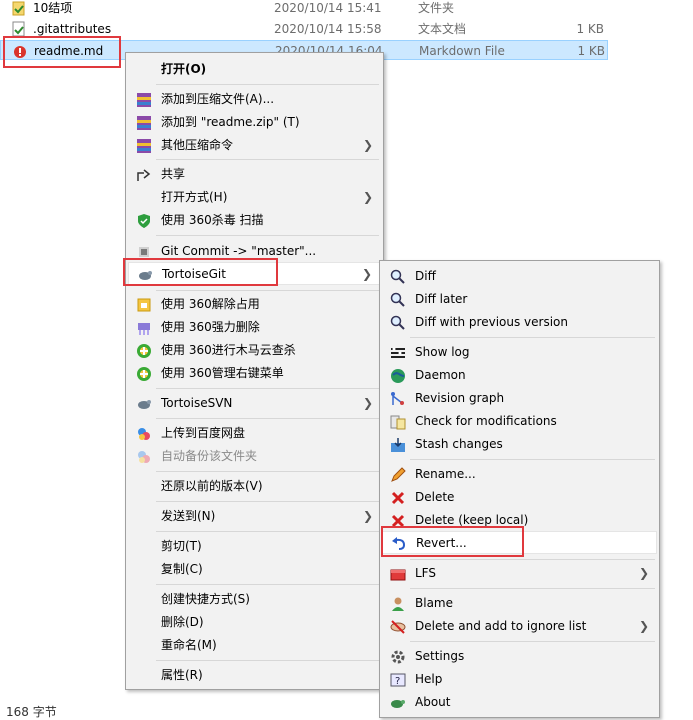  What do you see at coordinates (519, 603) in the screenshot?
I see `git-item-blame: Blame` at bounding box center [519, 603].